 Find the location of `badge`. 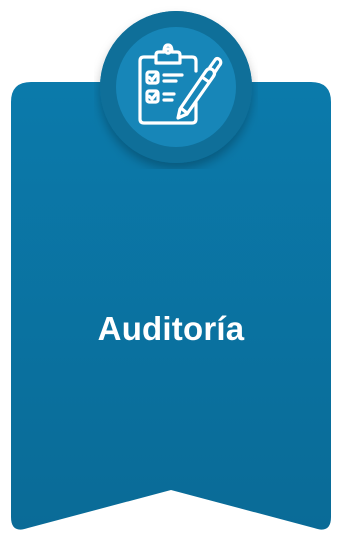

badge is located at coordinates (176, 87).